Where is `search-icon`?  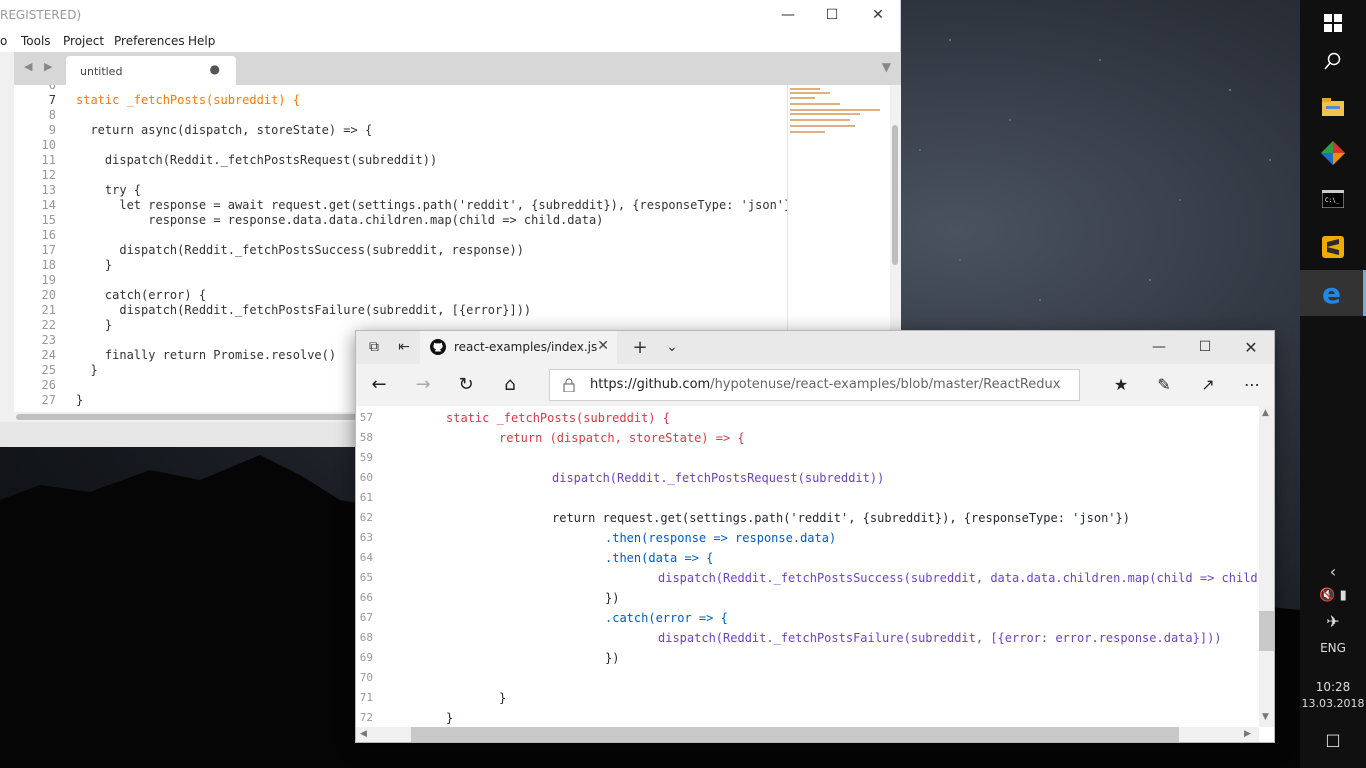
search-icon is located at coordinates (1333, 61).